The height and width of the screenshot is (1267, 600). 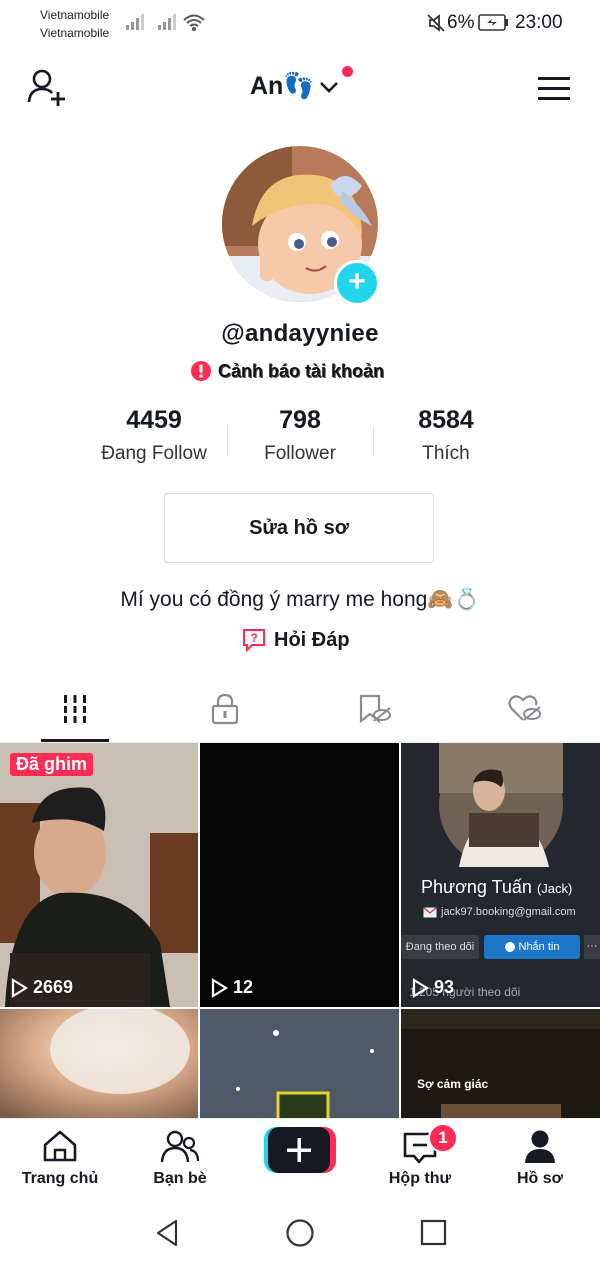 What do you see at coordinates (299, 875) in the screenshot?
I see `video-thumbnail-2: 12` at bounding box center [299, 875].